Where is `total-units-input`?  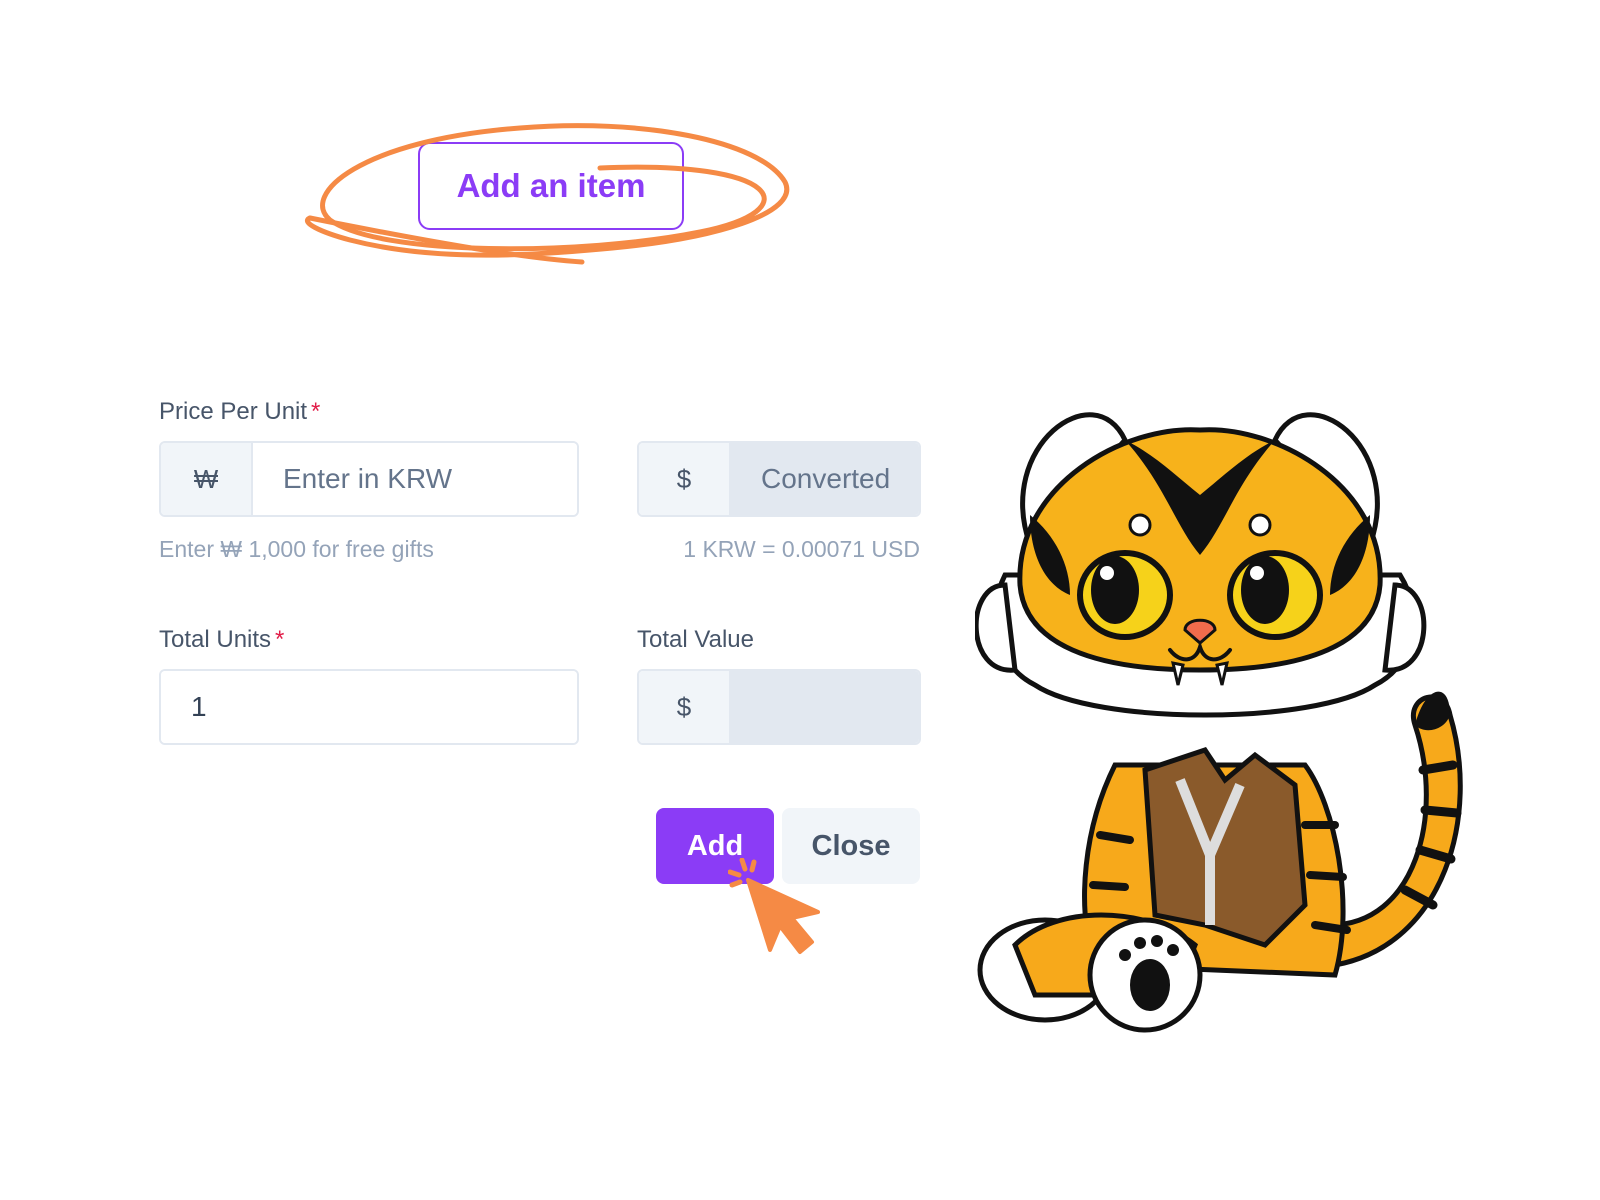 total-units-input is located at coordinates (369, 707).